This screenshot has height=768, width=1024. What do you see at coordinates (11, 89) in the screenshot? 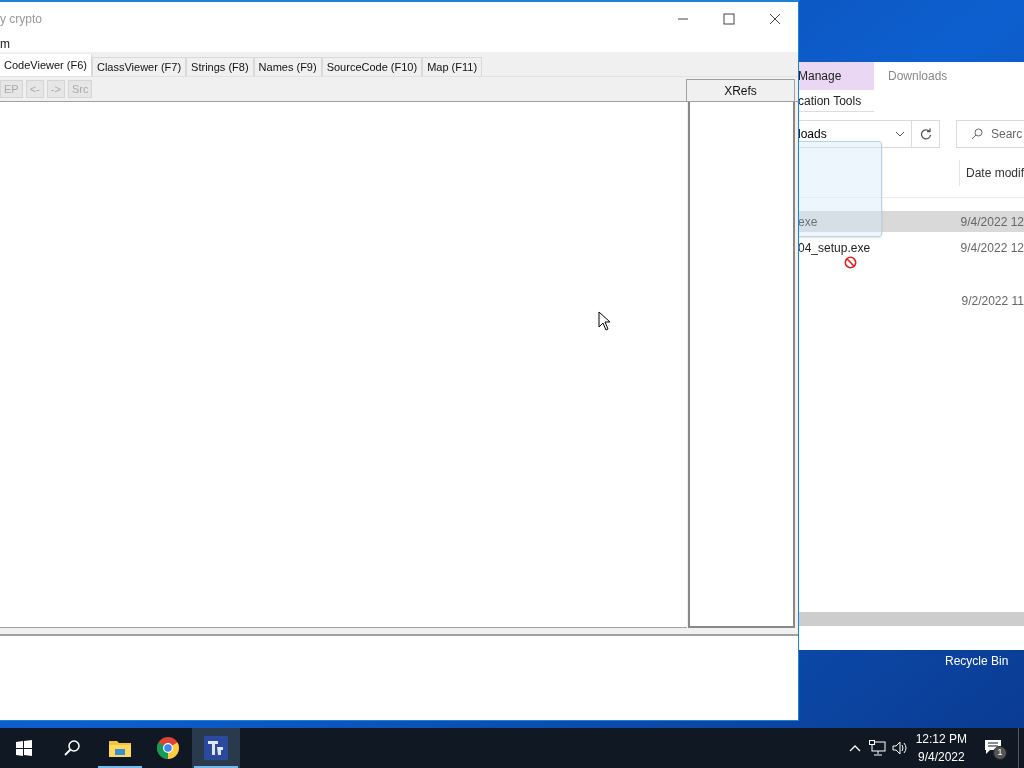
I see `toolbar-button: EP` at bounding box center [11, 89].